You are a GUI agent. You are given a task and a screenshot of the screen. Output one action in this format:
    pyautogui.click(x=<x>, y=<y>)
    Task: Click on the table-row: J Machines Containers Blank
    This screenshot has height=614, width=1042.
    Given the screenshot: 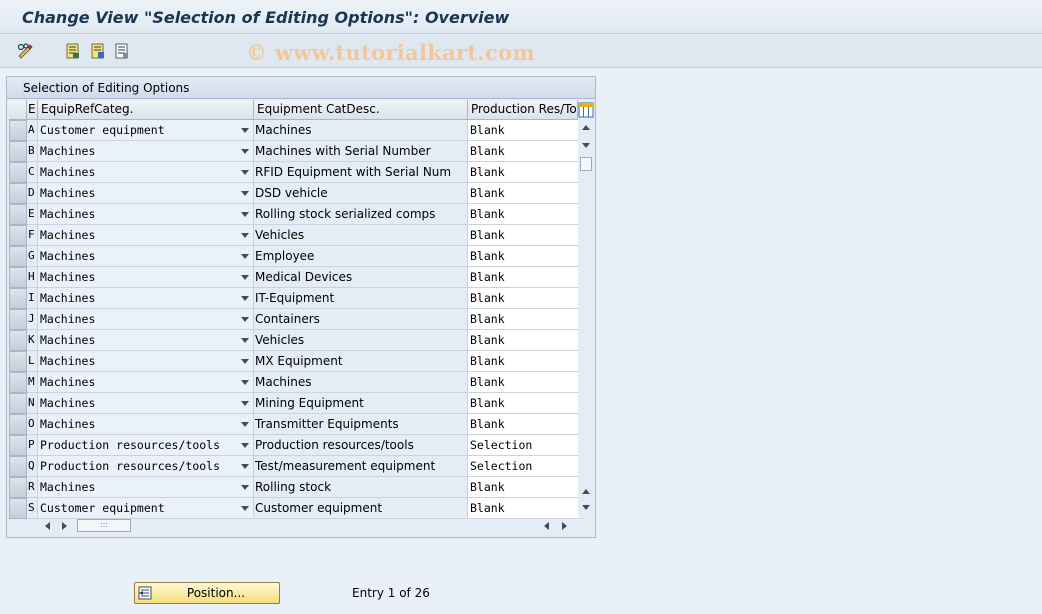 What is the action you would take?
    pyautogui.click(x=295, y=319)
    